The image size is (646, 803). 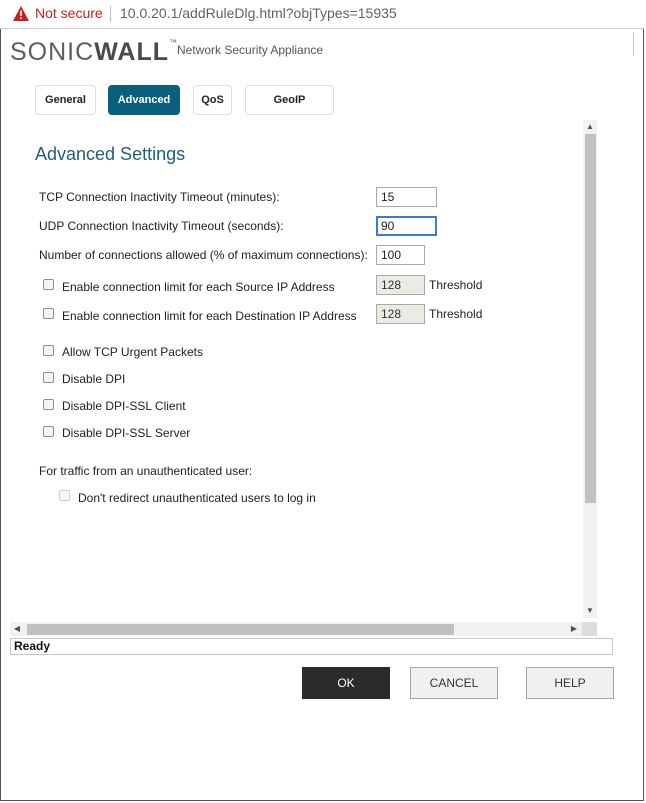 I want to click on security-status-label: Not secure, so click(x=69, y=13).